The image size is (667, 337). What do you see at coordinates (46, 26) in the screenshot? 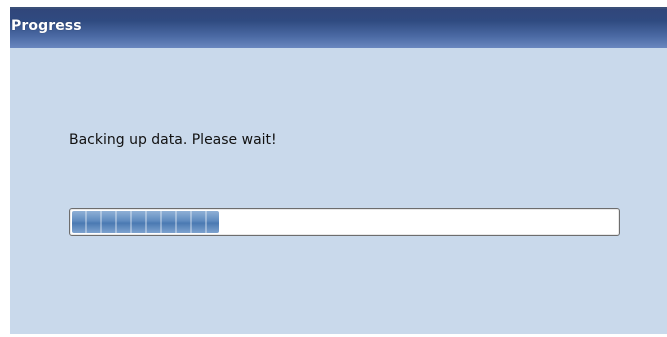
I see `window-title: Progress` at bounding box center [46, 26].